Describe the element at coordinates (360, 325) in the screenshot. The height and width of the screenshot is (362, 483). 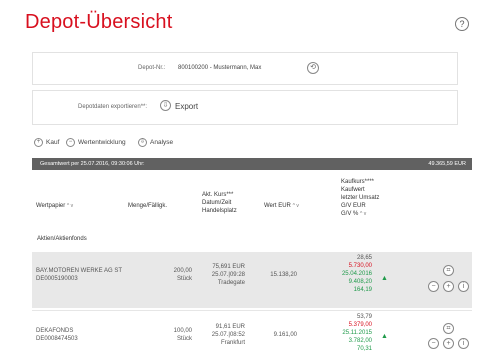
I see `purchase-value: 5.379,00` at that location.